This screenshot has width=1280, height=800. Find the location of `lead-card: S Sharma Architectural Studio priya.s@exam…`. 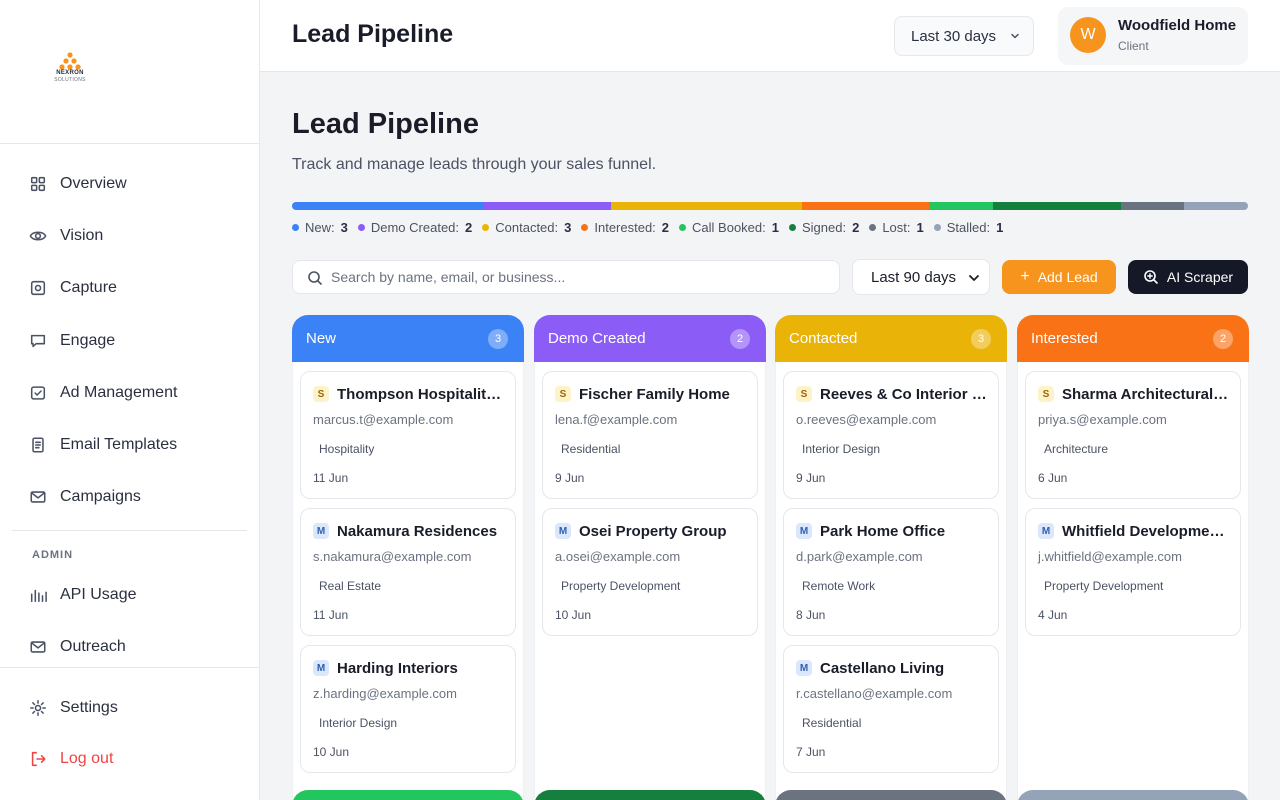

lead-card: S Sharma Architectural Studio priya.s@exam… is located at coordinates (1133, 435).